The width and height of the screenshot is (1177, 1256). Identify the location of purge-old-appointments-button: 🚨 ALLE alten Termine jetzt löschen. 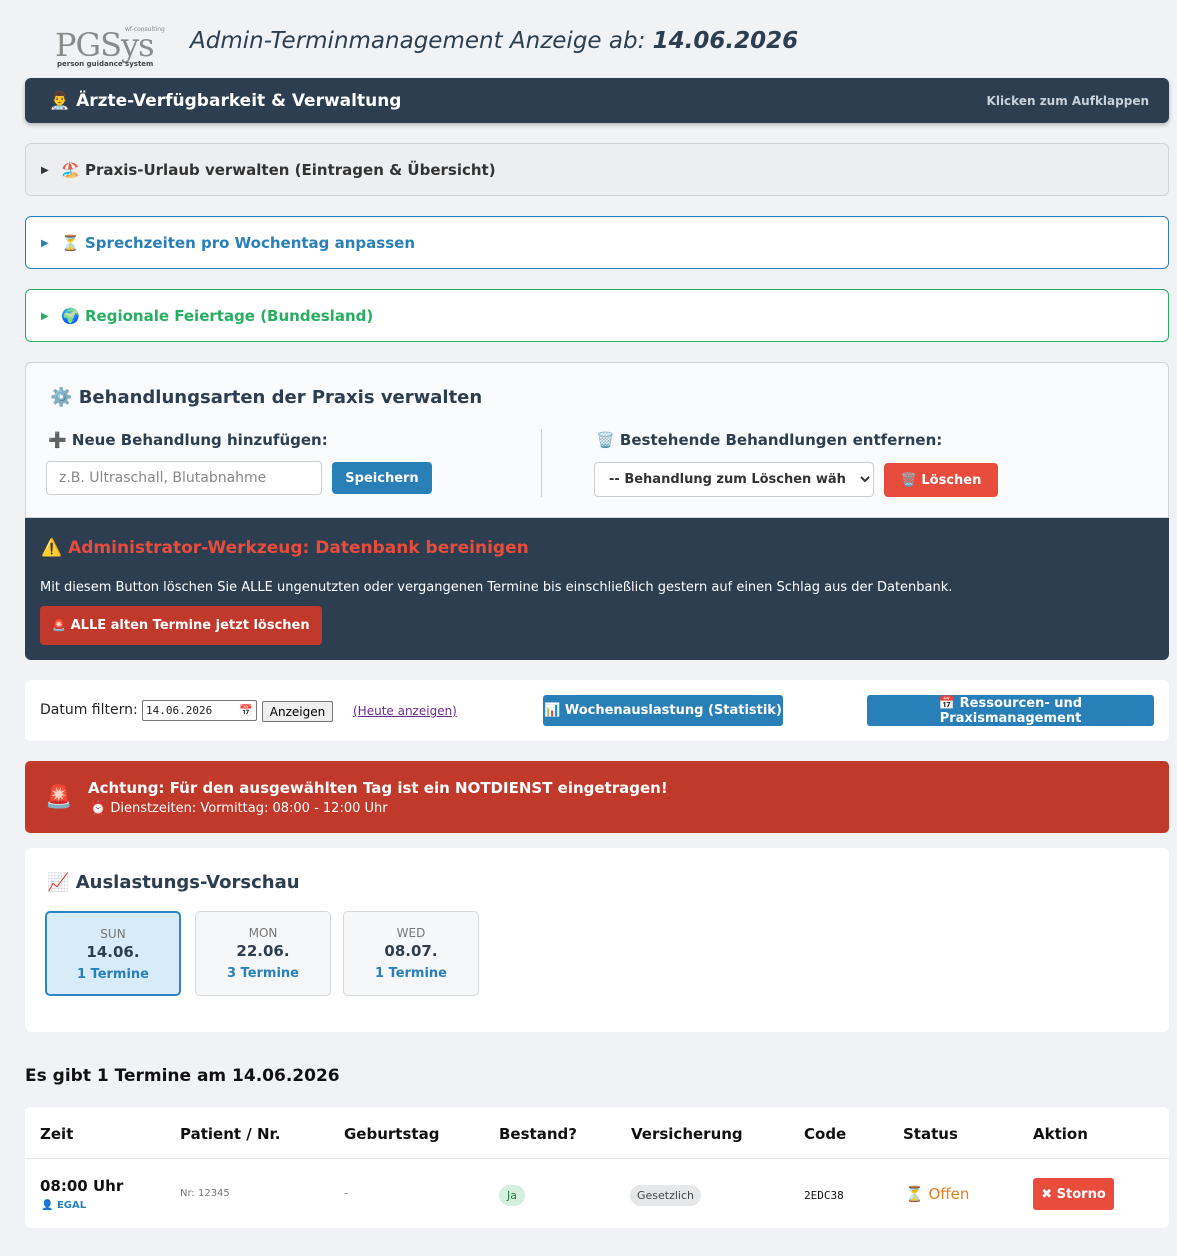
(181, 625).